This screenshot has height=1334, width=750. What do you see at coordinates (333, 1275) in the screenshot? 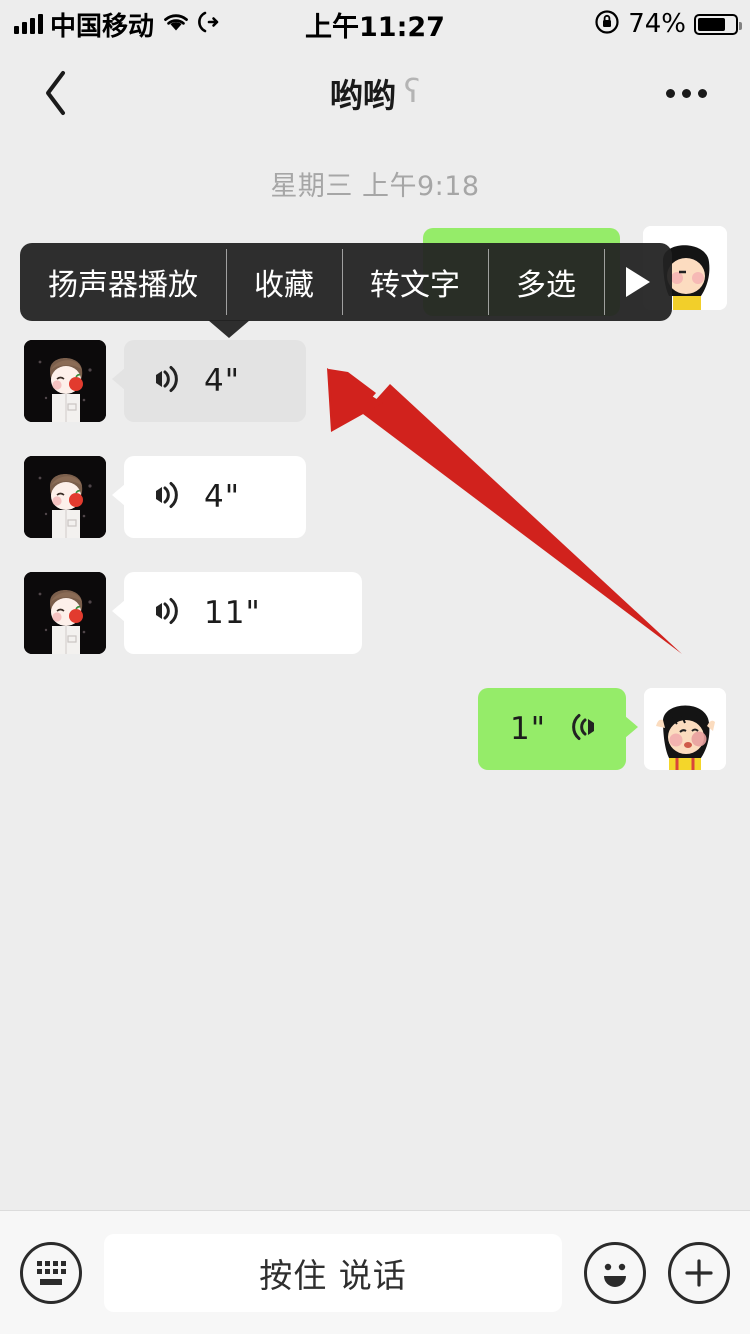
I see `hold-to-talk-label: 按住 说话` at bounding box center [333, 1275].